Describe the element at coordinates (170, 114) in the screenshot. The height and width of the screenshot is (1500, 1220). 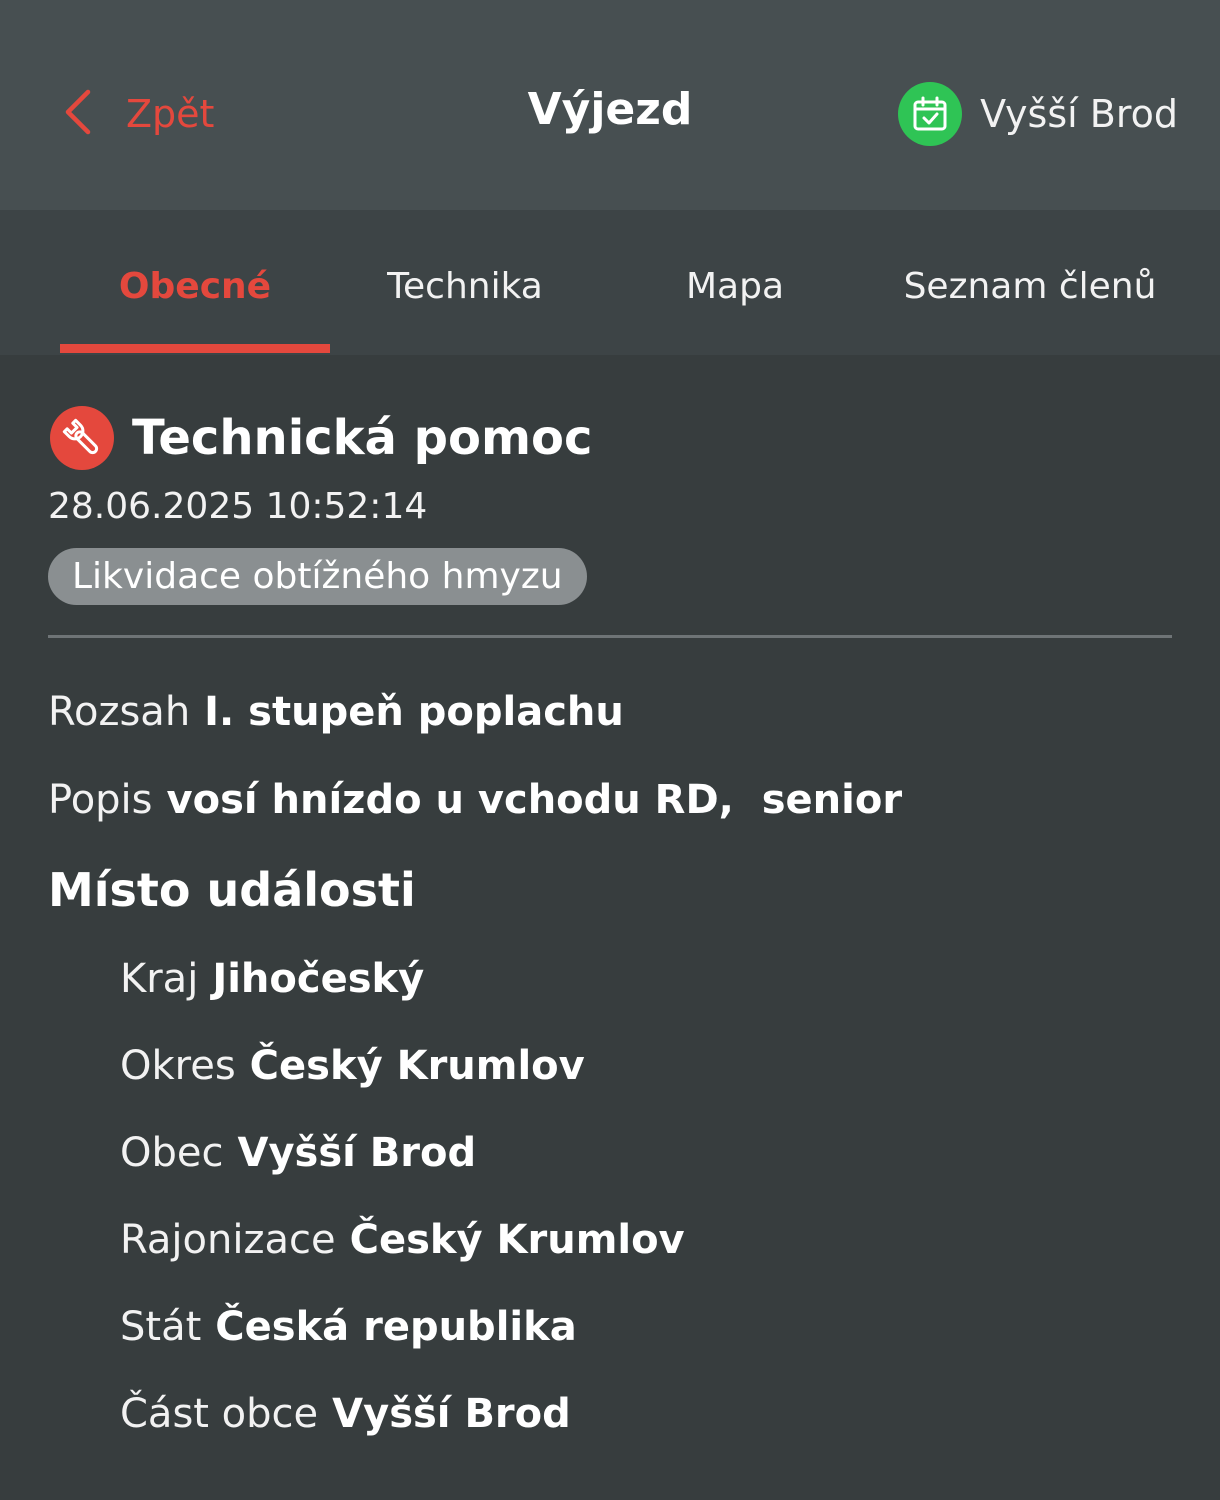
I see `back-label: Zpět` at that location.